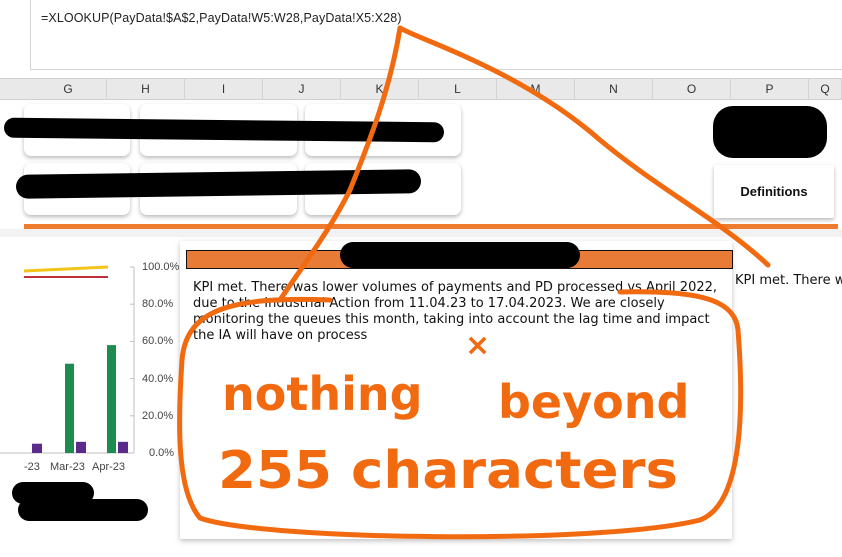 The width and height of the screenshot is (842, 557). I want to click on formula-bar-gutter, so click(15, 35).